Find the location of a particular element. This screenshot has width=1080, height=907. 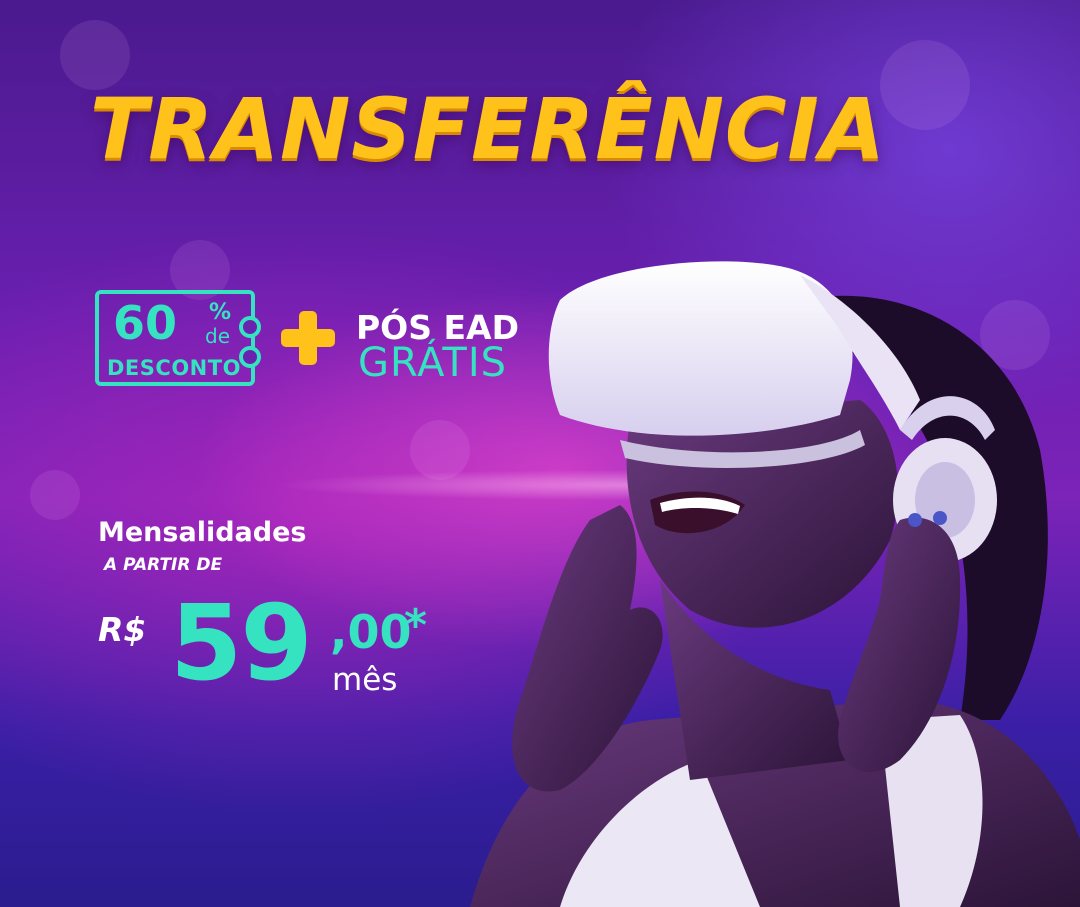

percent-sign: % is located at coordinates (220, 312).